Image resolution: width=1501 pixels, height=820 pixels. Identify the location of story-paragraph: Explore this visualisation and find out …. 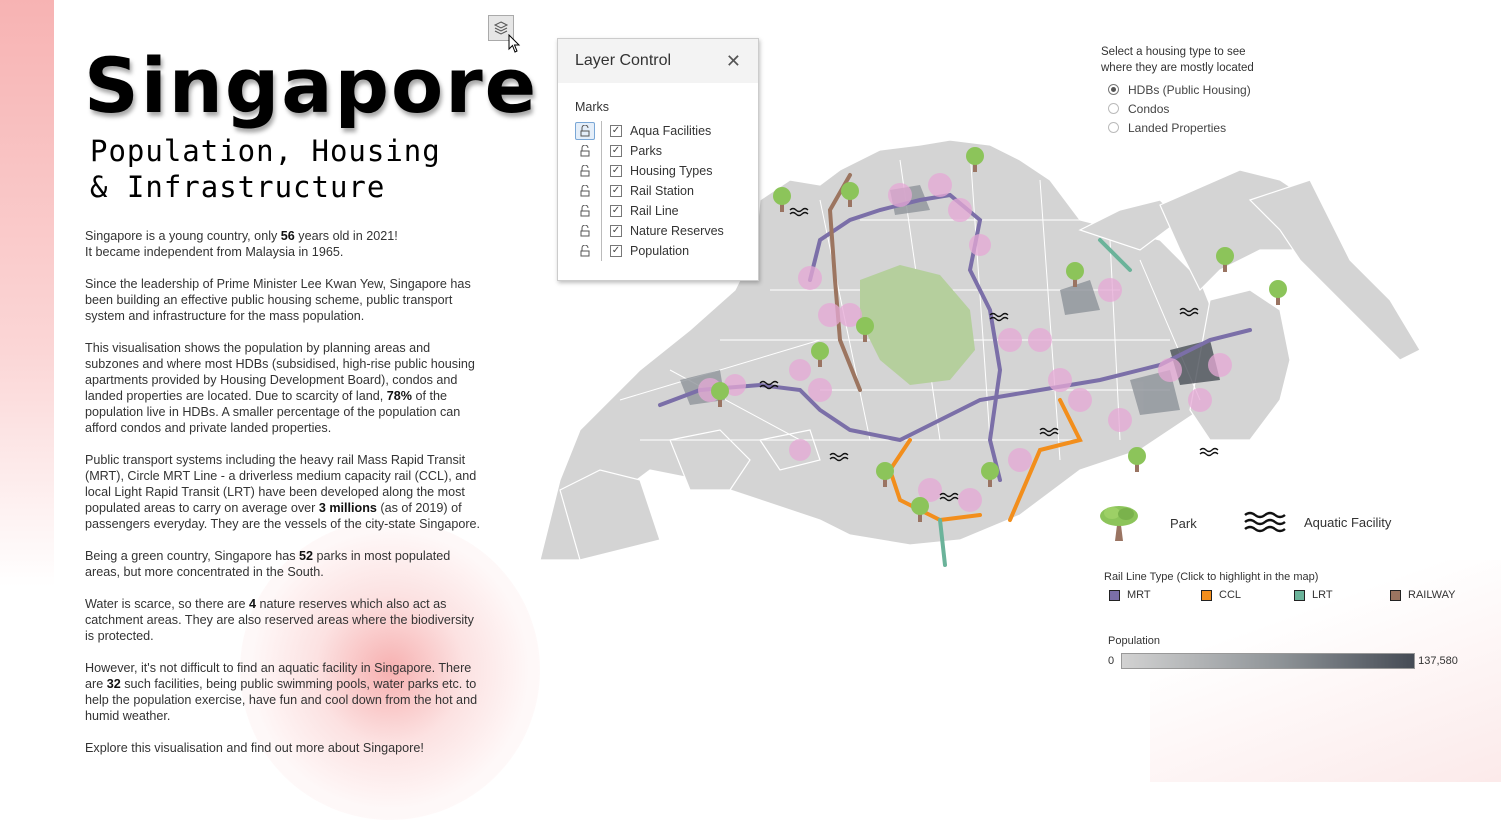
(254, 748).